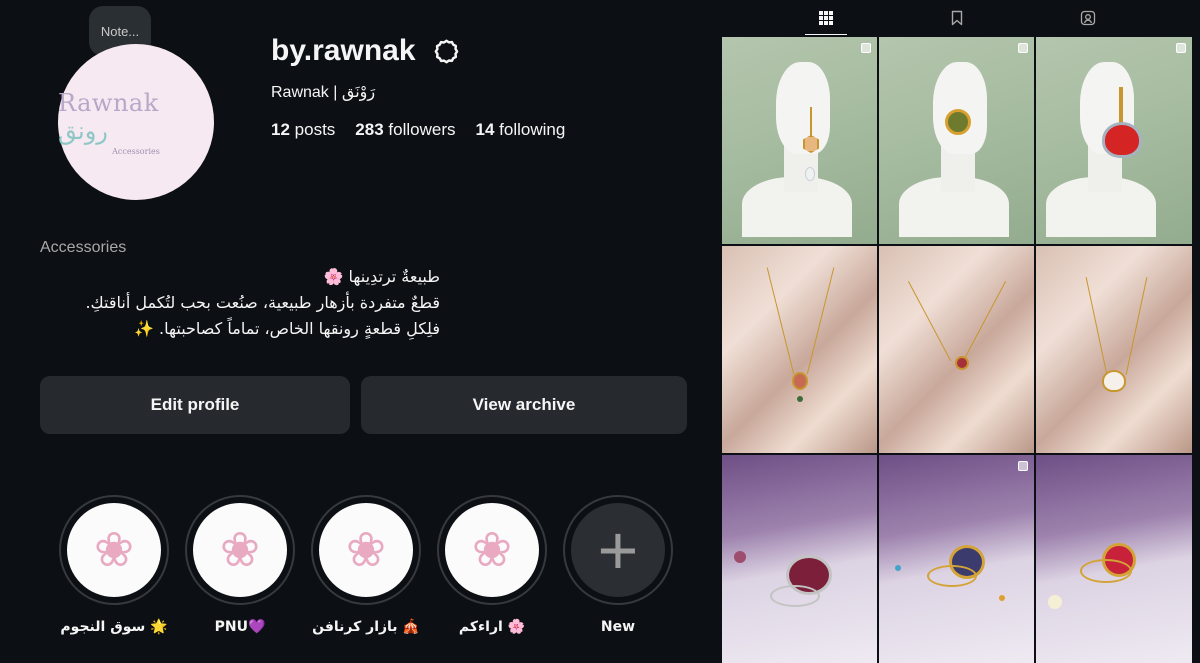 The width and height of the screenshot is (1200, 663). I want to click on profile-tabs, so click(957, 18).